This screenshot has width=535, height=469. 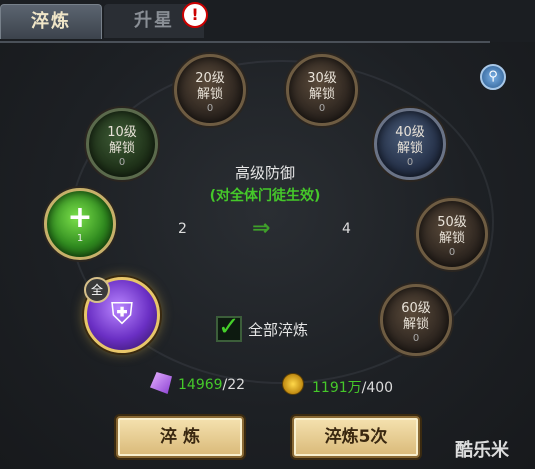 I want to click on tab-refine: 淬炼, so click(x=51, y=21).